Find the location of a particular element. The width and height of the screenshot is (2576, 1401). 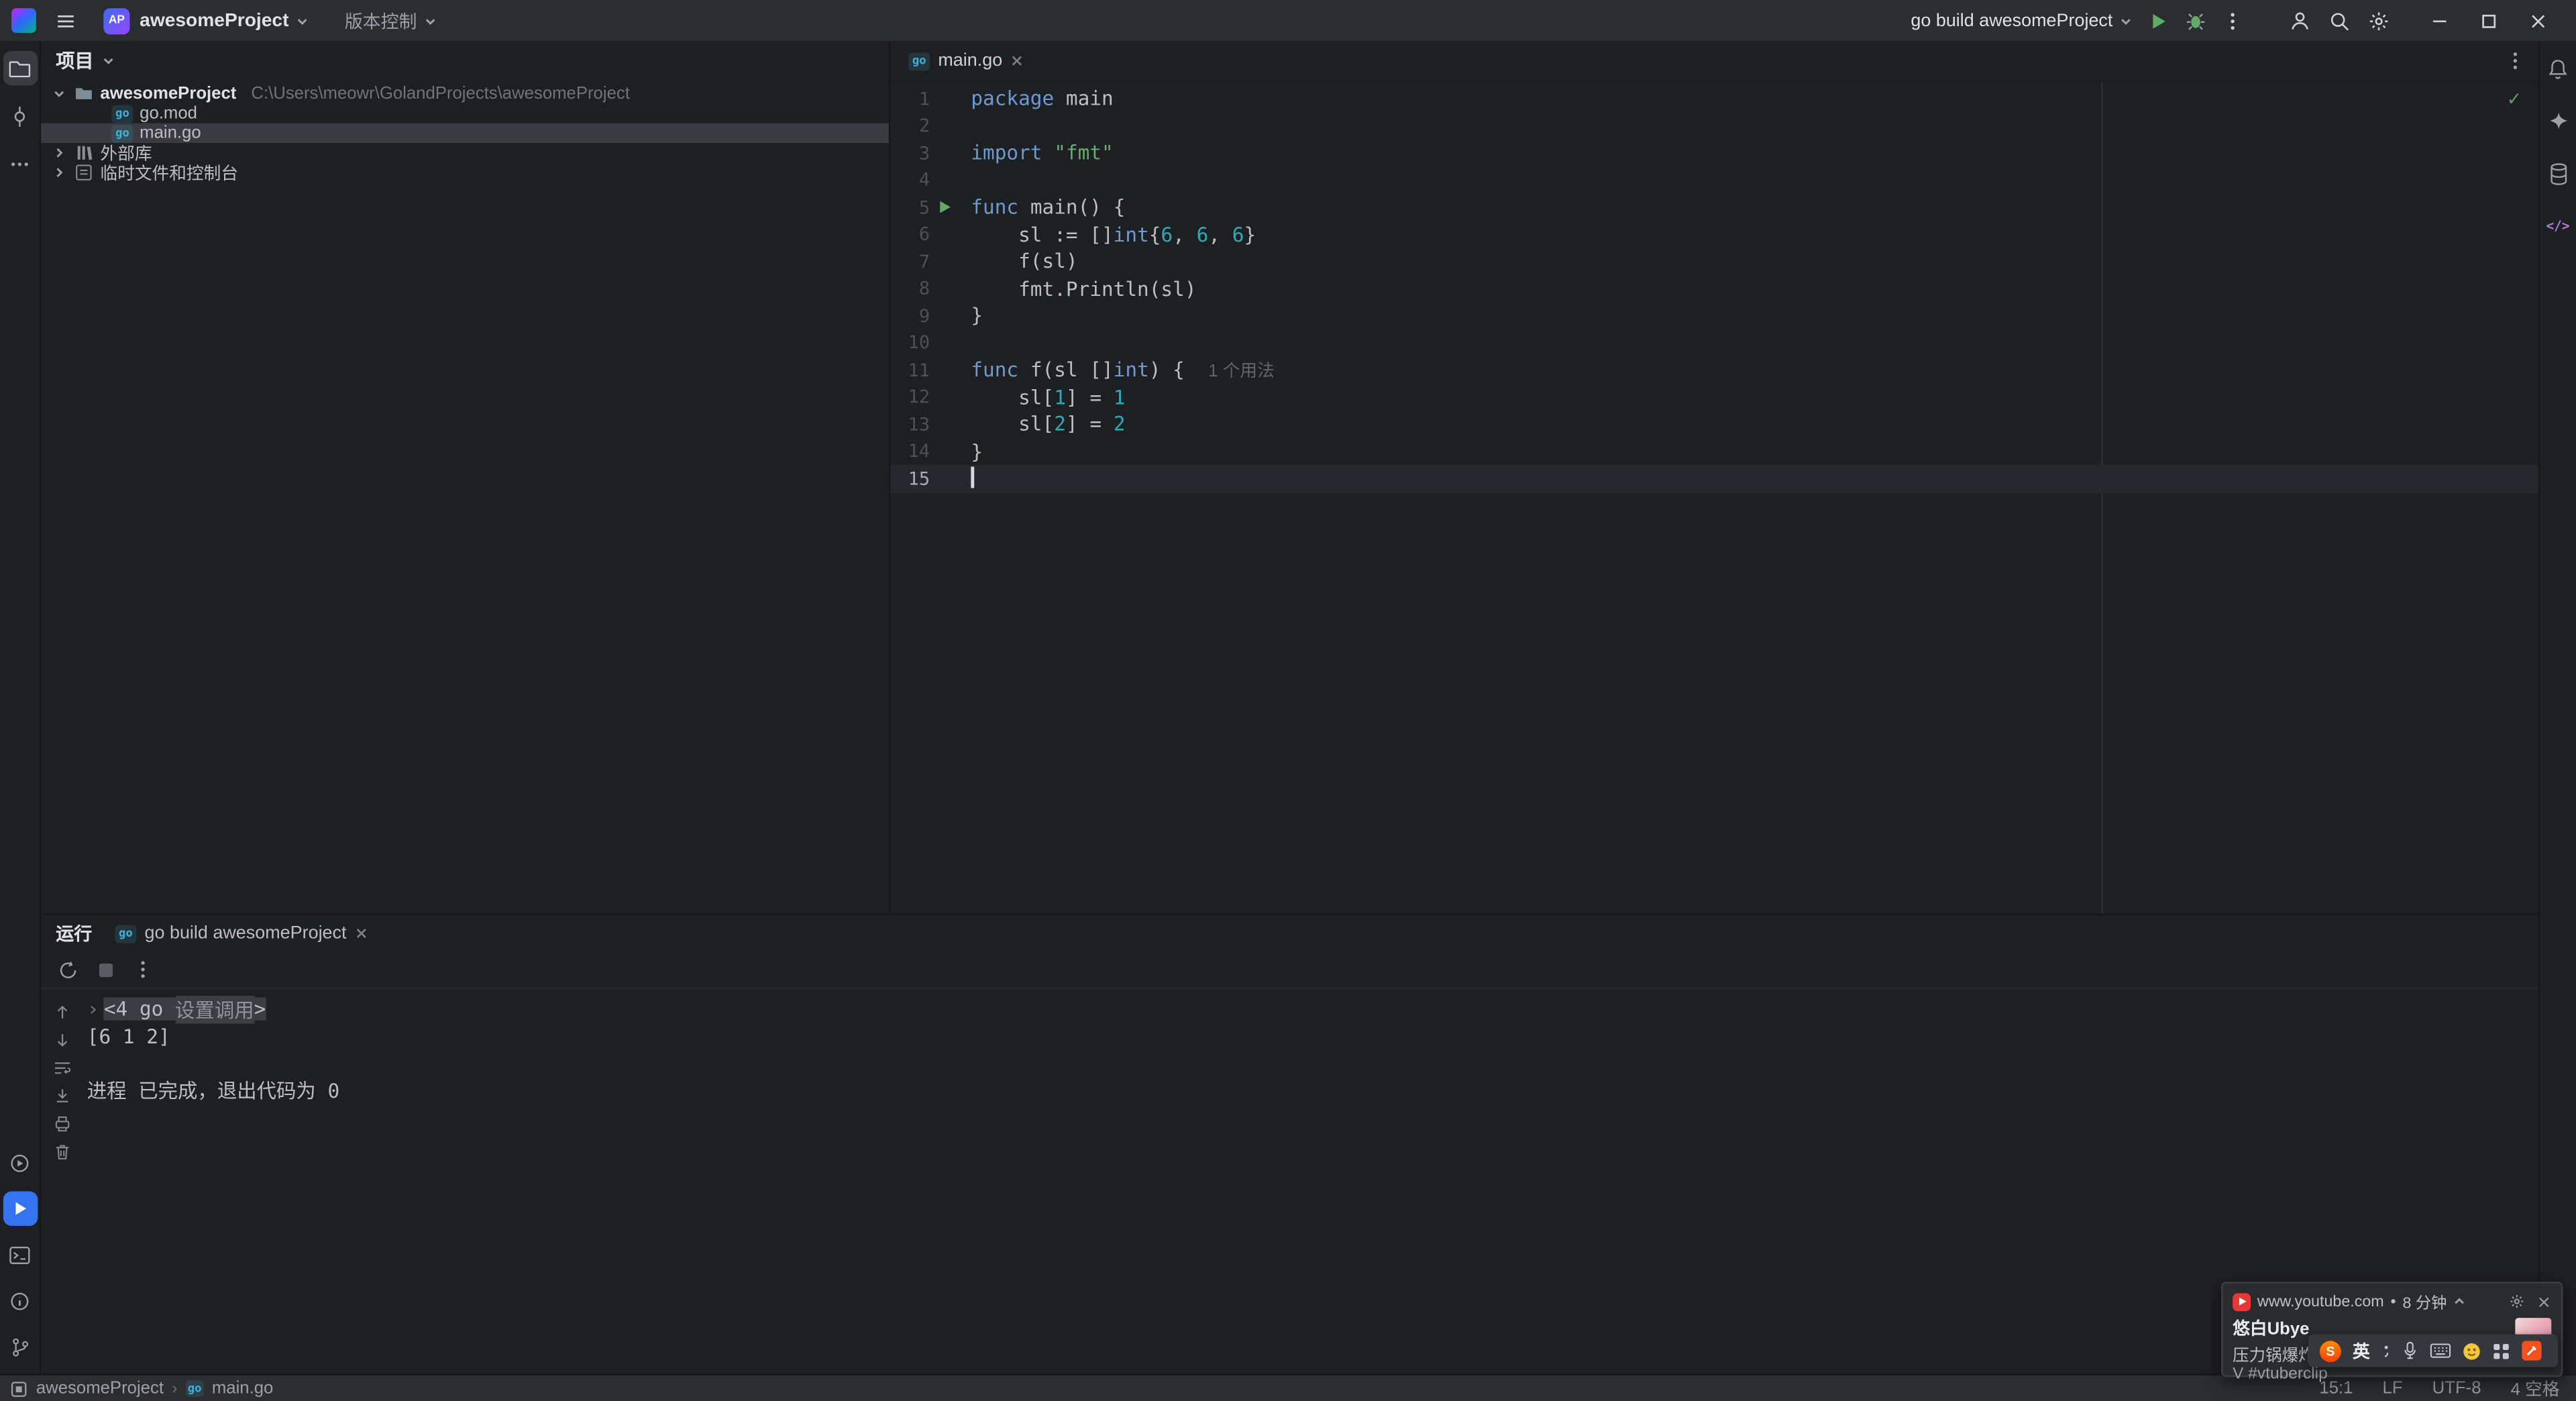

tree-item-scratches: 临时文件和控制台 is located at coordinates (465, 172).